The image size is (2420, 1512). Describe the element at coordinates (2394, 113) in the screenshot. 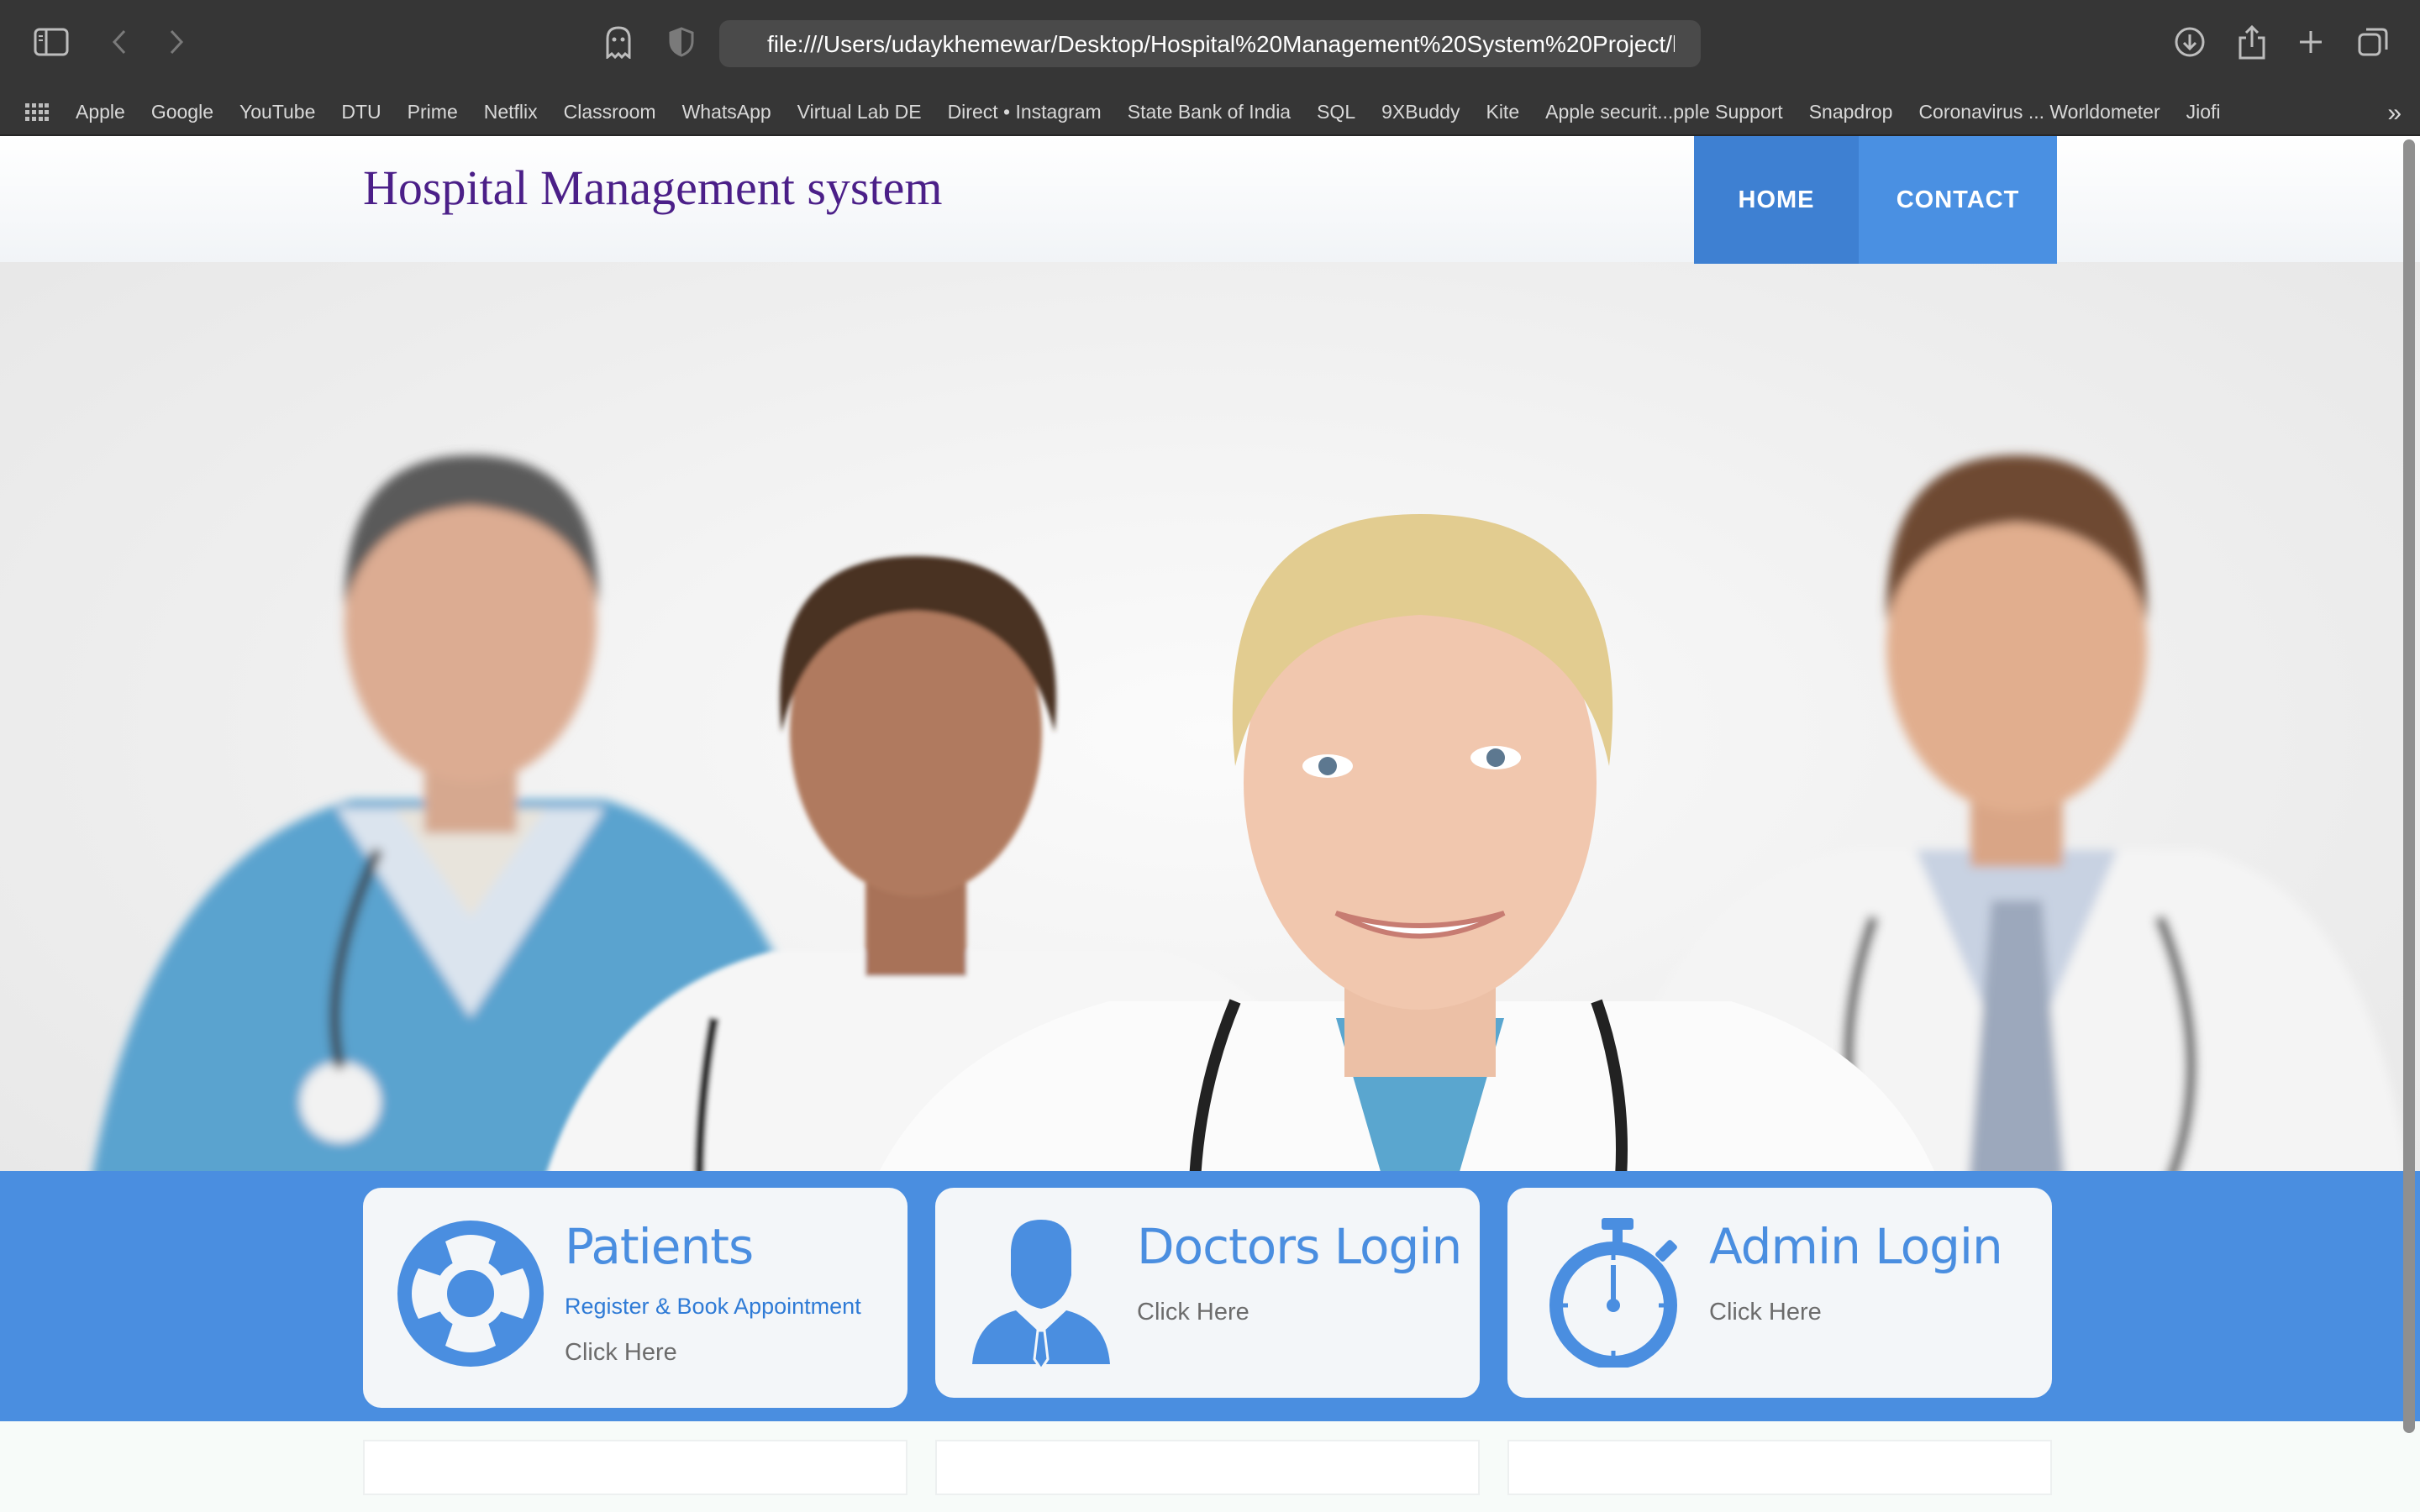

I see `bookmarks-overflow-icon: »` at that location.